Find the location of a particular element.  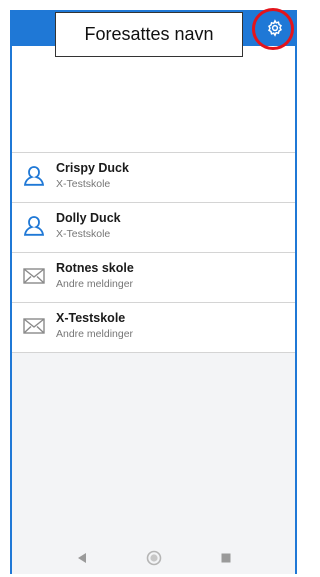

page-title: Foresattes navn is located at coordinates (149, 34).